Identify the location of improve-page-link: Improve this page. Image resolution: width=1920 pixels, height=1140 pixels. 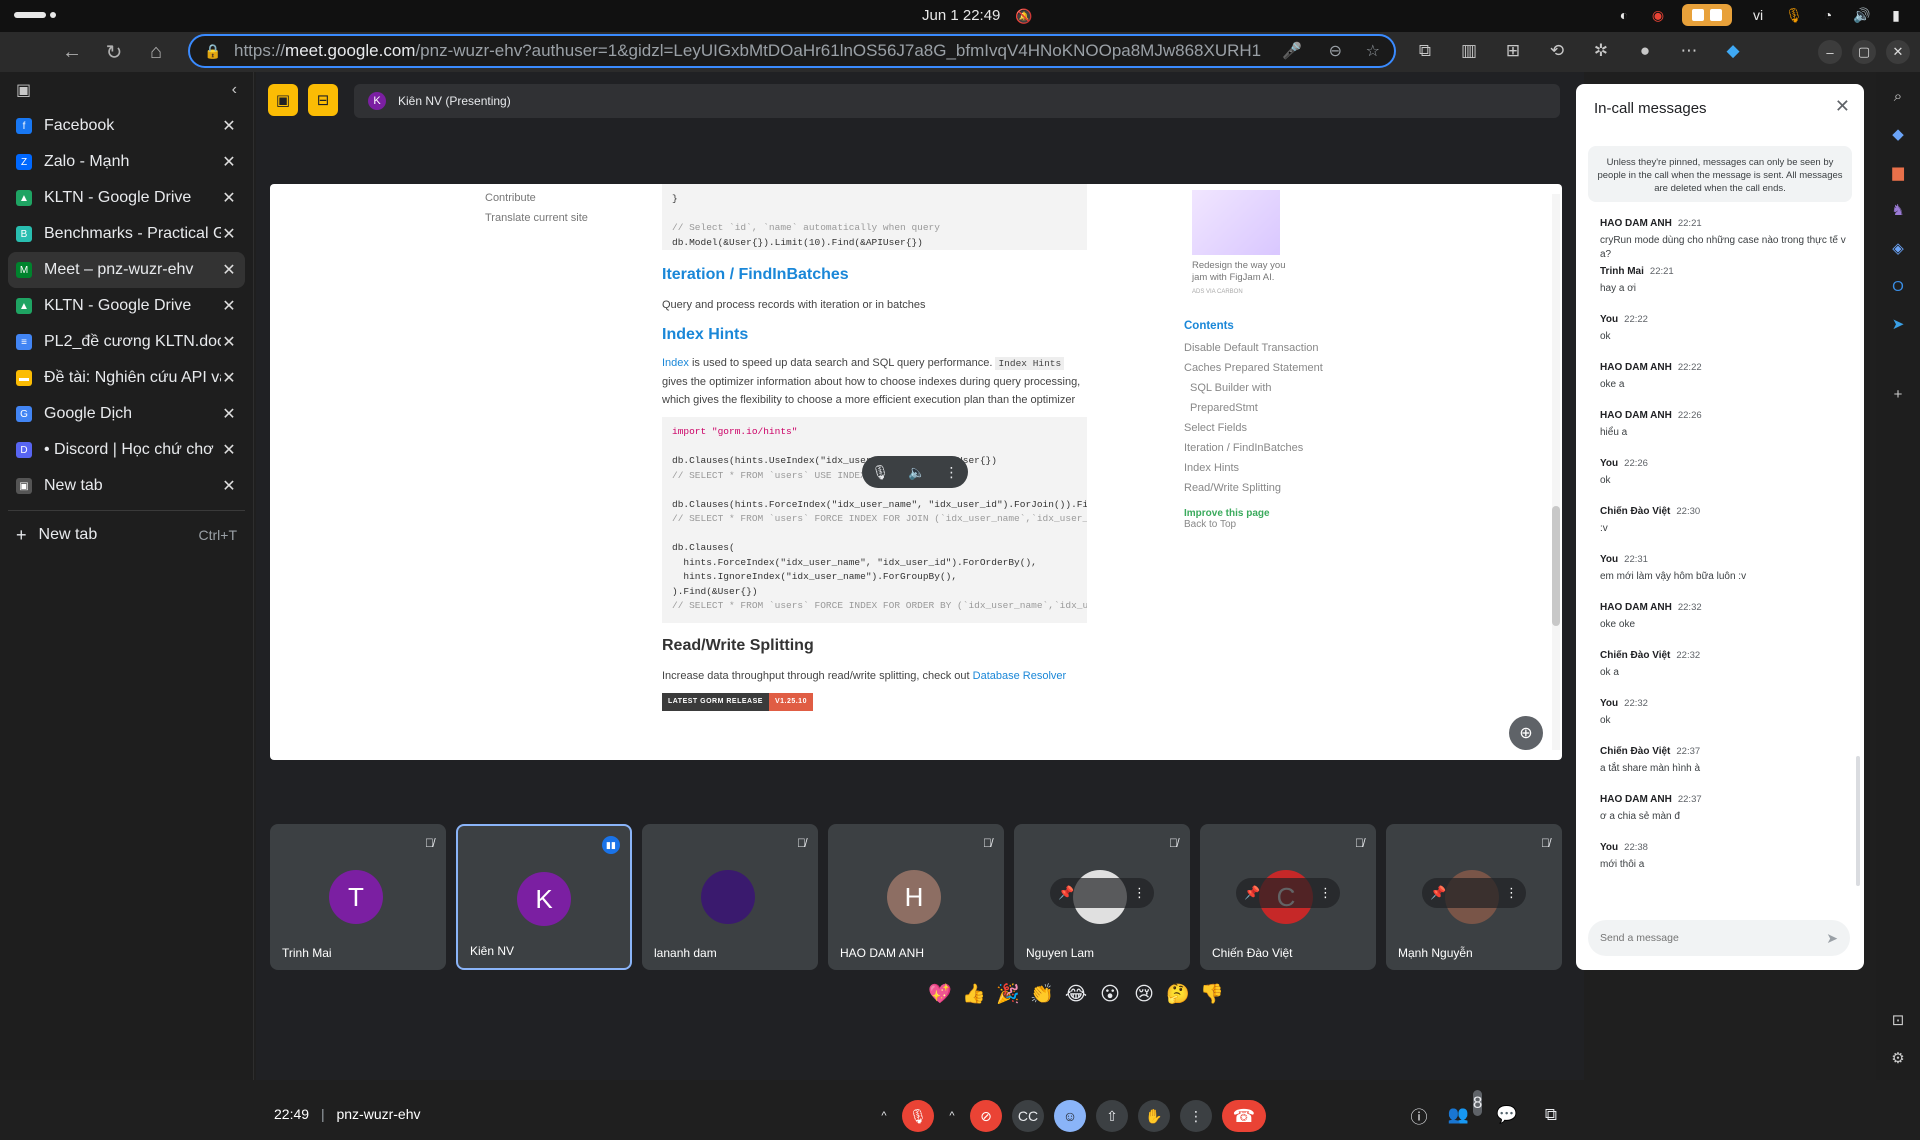
(1259, 513).